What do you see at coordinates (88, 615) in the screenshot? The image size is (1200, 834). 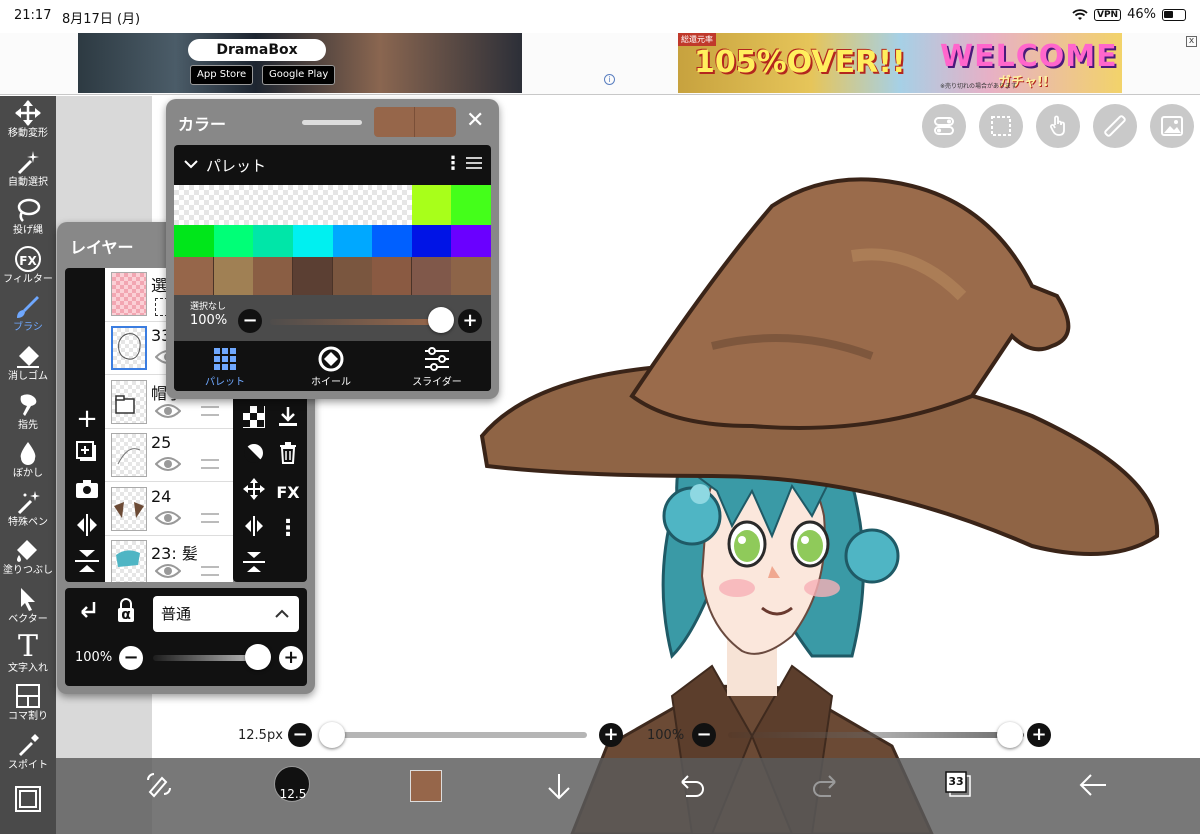 I see `clip-arrow-icon` at bounding box center [88, 615].